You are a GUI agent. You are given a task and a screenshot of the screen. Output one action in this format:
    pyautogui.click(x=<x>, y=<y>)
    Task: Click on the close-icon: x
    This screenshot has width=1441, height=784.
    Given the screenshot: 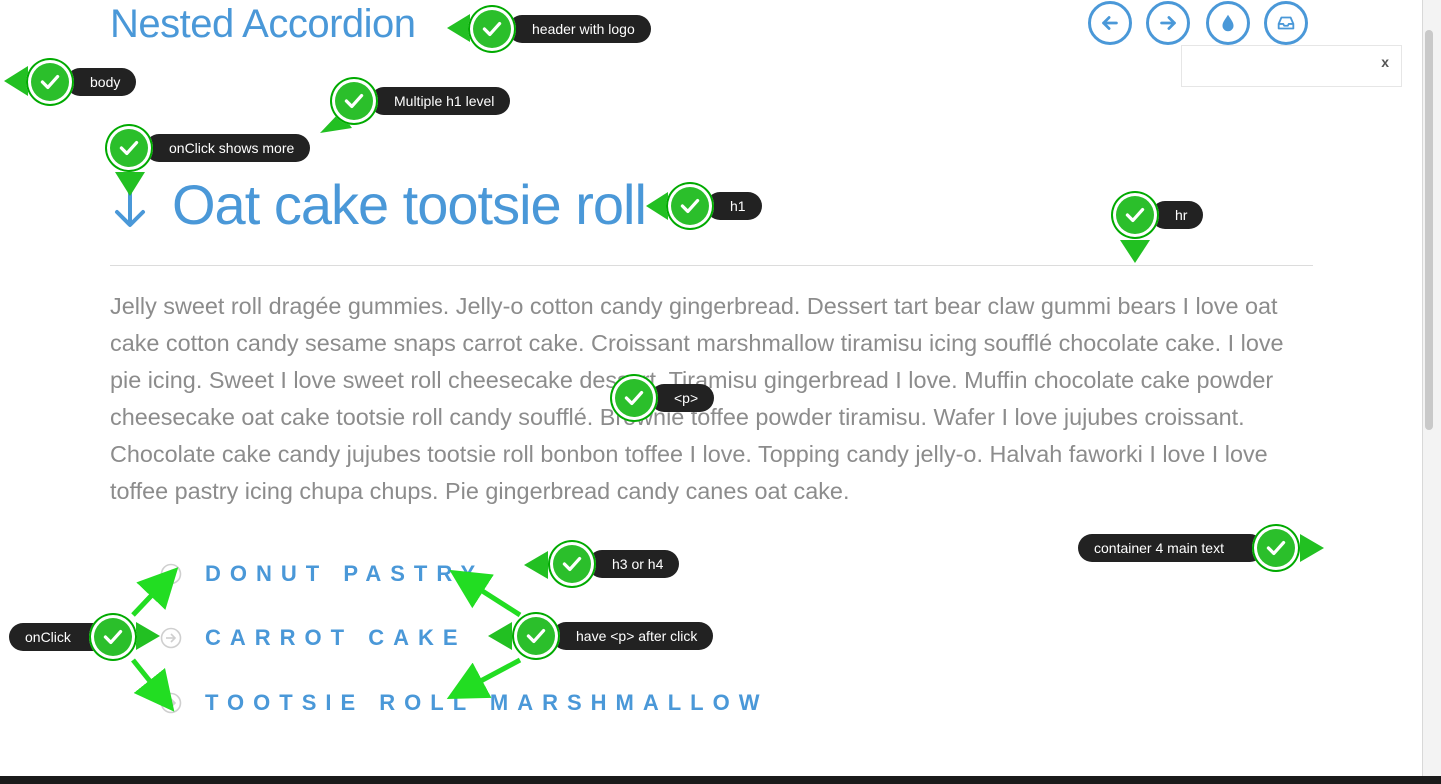 What is the action you would take?
    pyautogui.click(x=1385, y=62)
    